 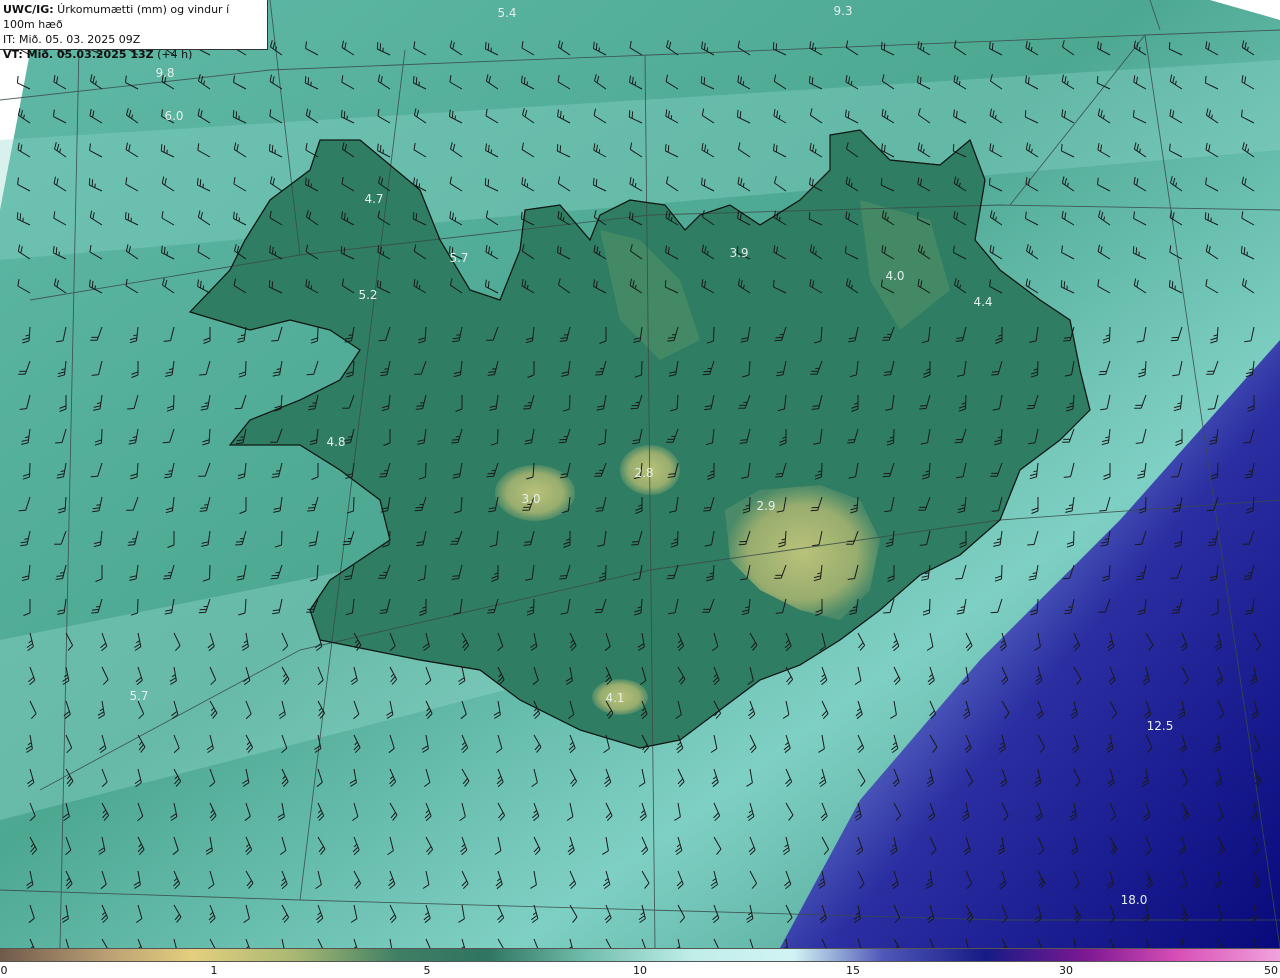 What do you see at coordinates (1271, 970) in the screenshot?
I see `scale-tick: 50` at bounding box center [1271, 970].